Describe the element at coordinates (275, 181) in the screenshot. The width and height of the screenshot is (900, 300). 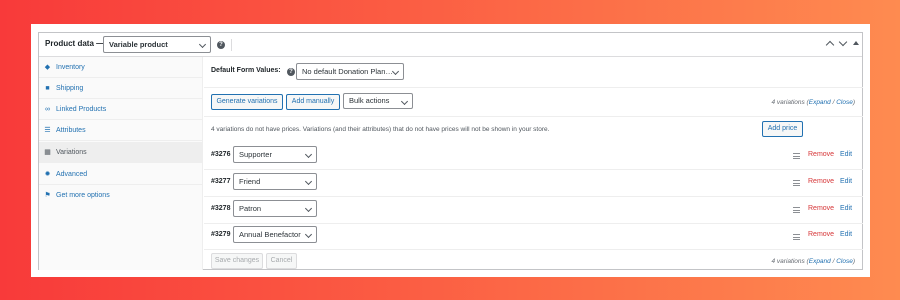
I see `variation-attribute-select: Friend` at that location.